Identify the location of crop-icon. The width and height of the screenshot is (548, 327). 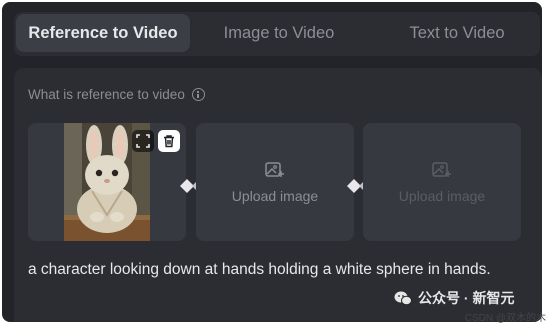
(143, 141).